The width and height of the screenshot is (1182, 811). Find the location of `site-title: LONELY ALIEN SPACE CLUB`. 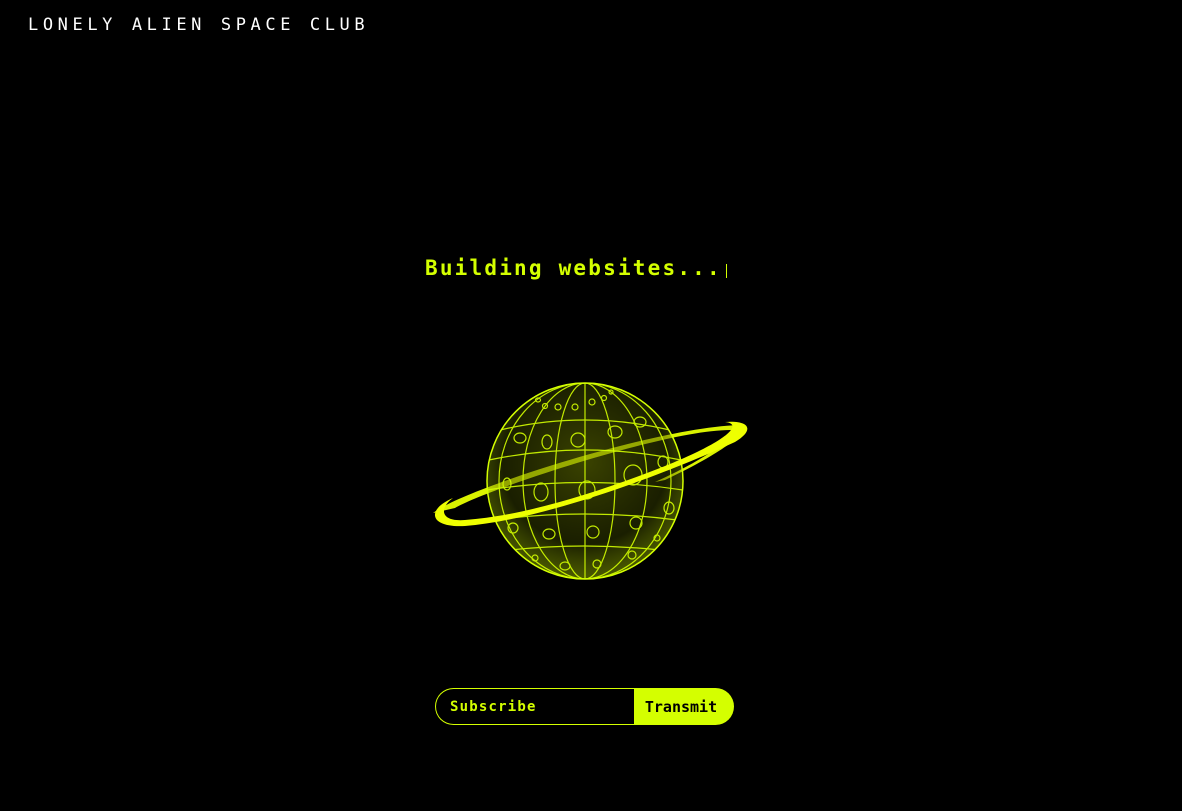

site-title: LONELY ALIEN SPACE CLUB is located at coordinates (198, 25).